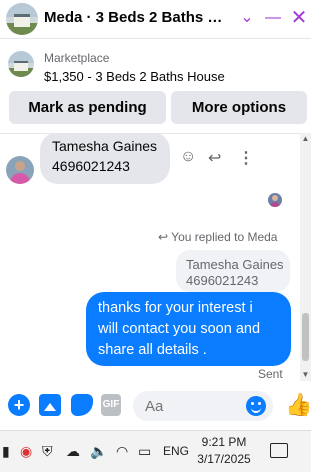 The width and height of the screenshot is (320, 472). I want to click on outgoing-line: share all details ., so click(152, 350).